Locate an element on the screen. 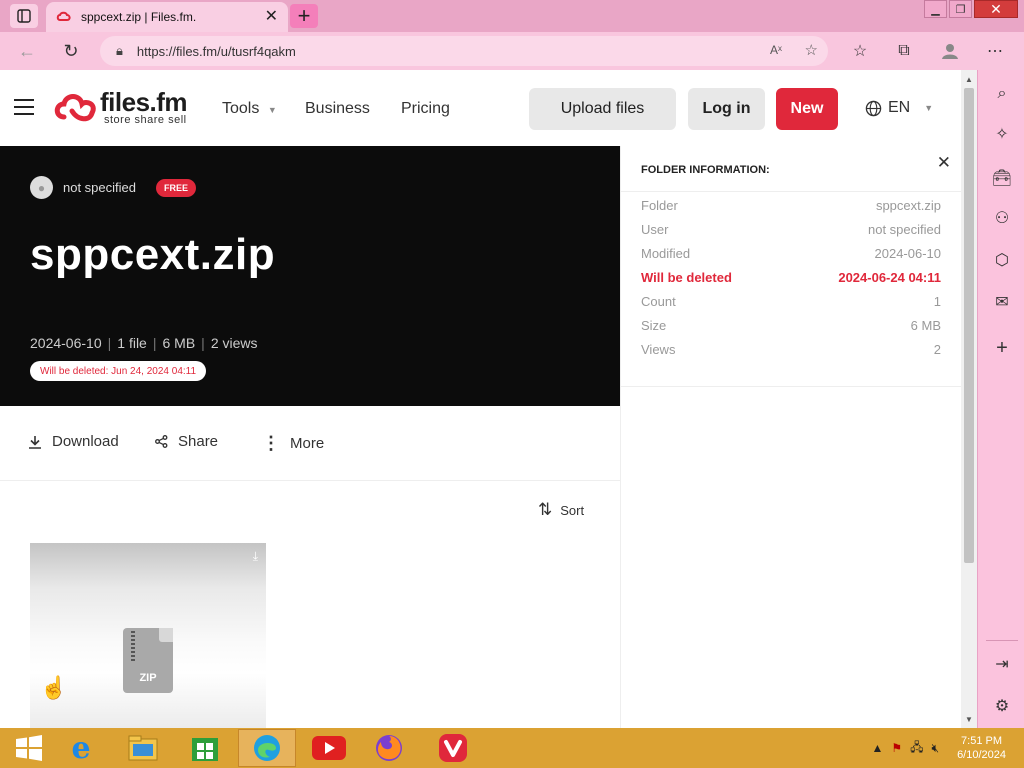  sidebar-outlook-icon: ✉ is located at coordinates (1002, 302).